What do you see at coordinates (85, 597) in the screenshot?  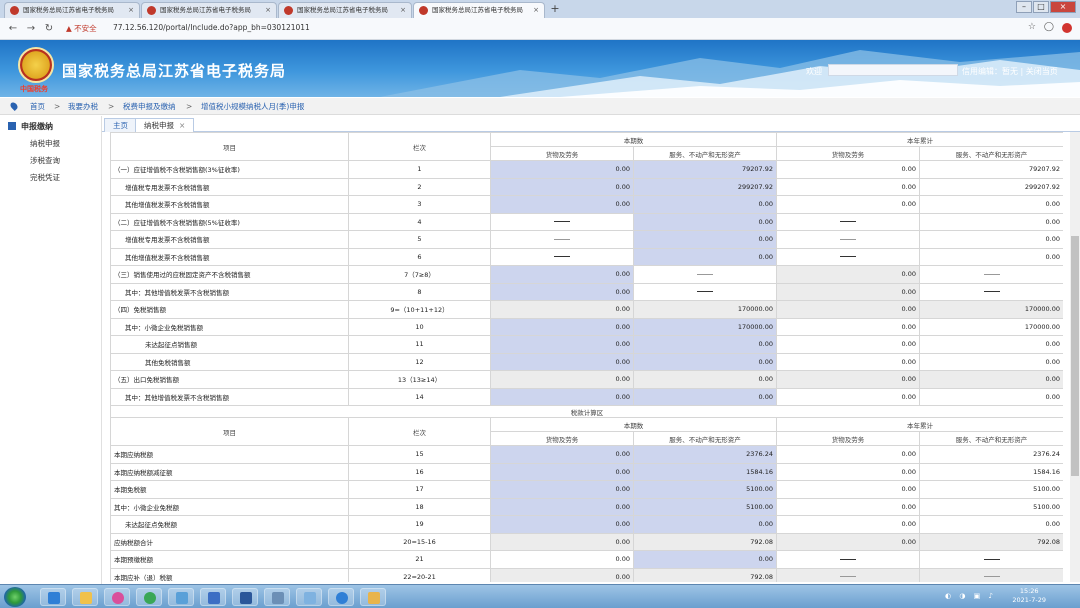 I see `taskbar-folder-icon` at bounding box center [85, 597].